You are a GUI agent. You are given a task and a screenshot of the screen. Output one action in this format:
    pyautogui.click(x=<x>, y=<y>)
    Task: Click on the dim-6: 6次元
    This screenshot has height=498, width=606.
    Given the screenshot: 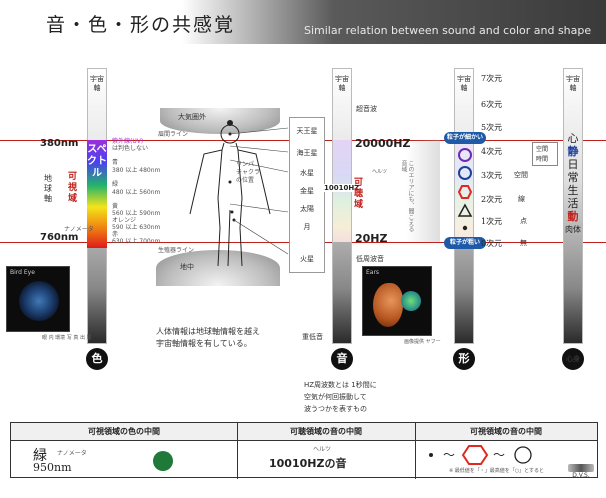 What is the action you would take?
    pyautogui.click(x=492, y=104)
    